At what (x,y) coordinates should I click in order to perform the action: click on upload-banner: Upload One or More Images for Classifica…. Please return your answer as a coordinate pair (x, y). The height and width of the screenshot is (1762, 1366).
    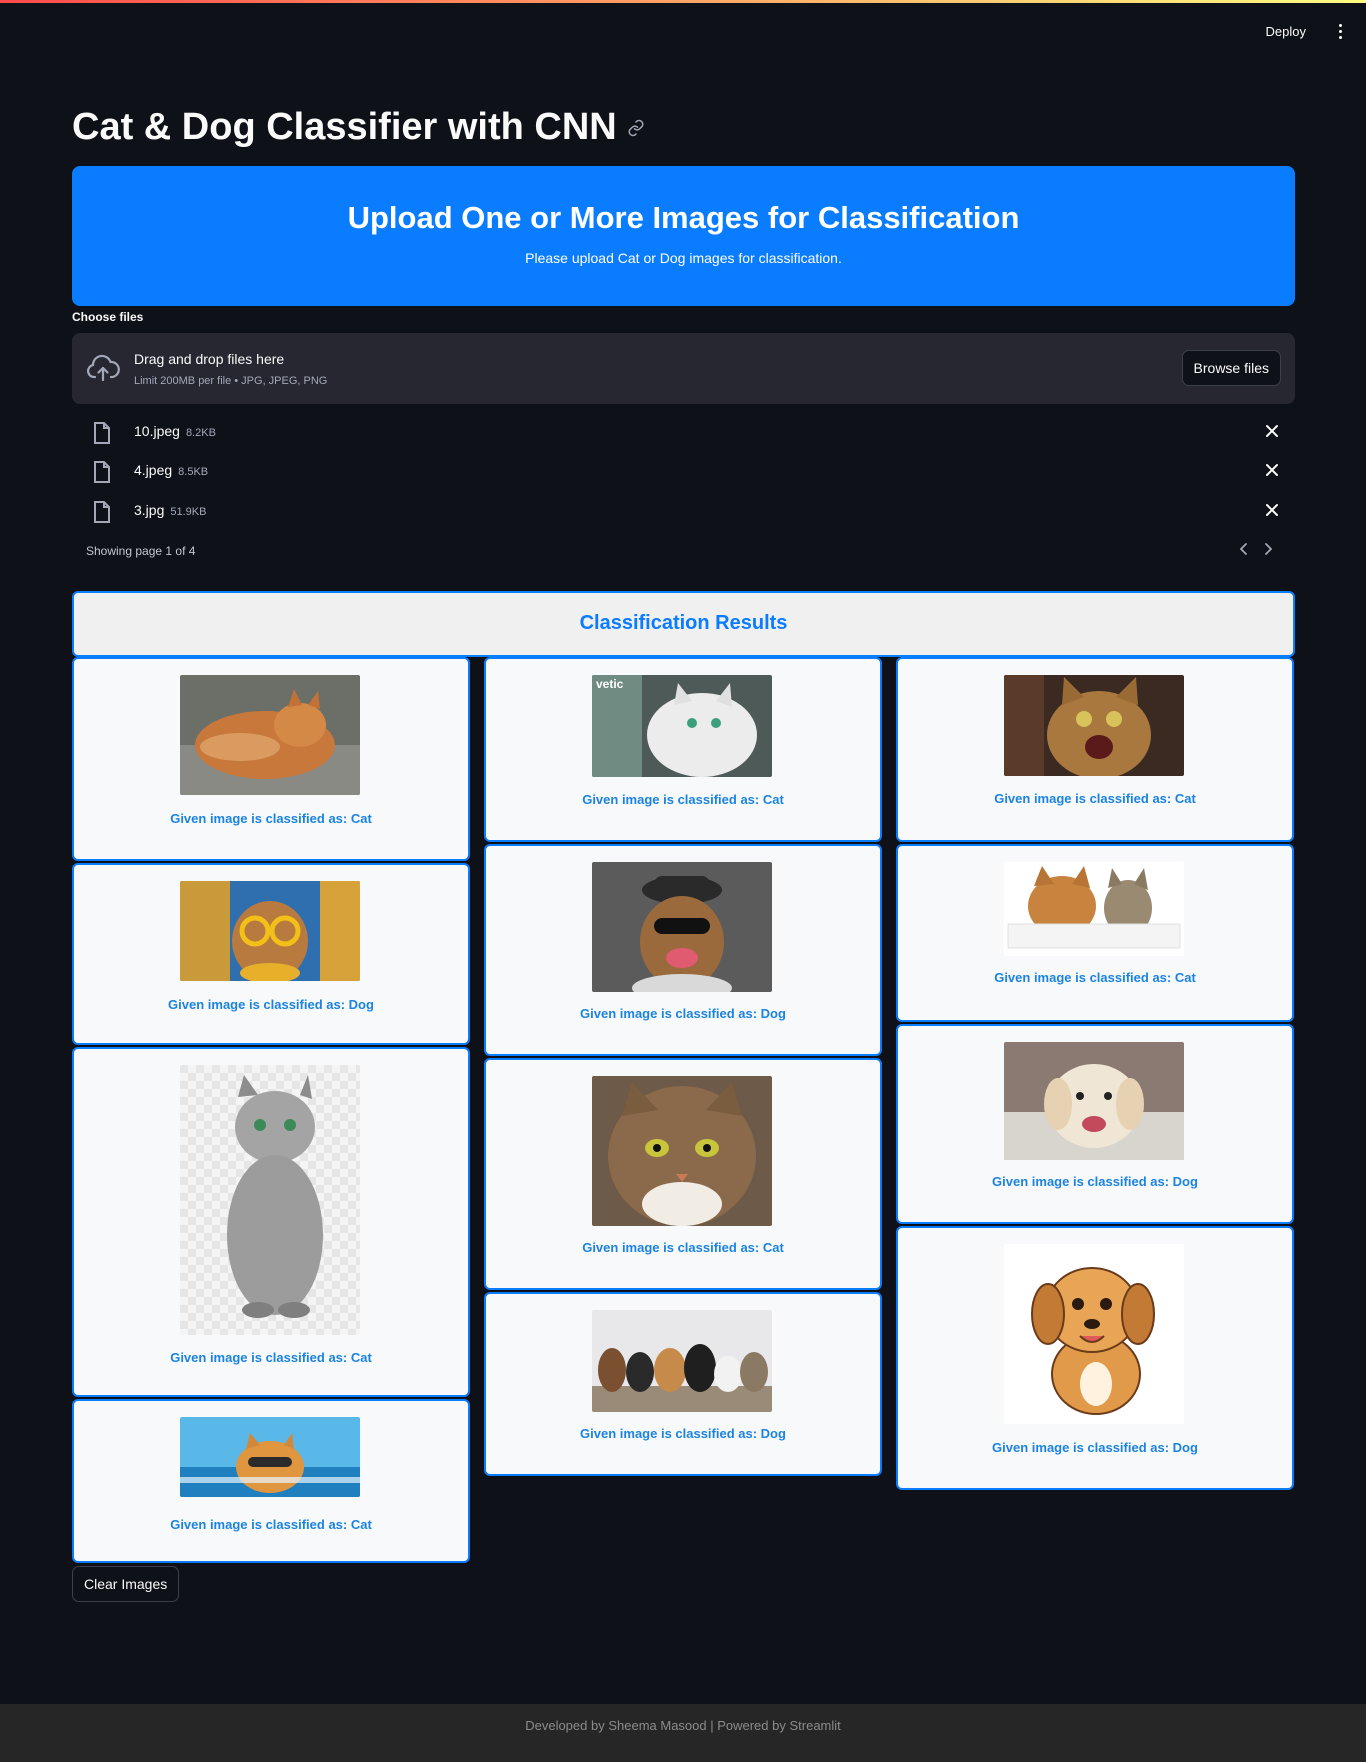
    Looking at the image, I should click on (683, 236).